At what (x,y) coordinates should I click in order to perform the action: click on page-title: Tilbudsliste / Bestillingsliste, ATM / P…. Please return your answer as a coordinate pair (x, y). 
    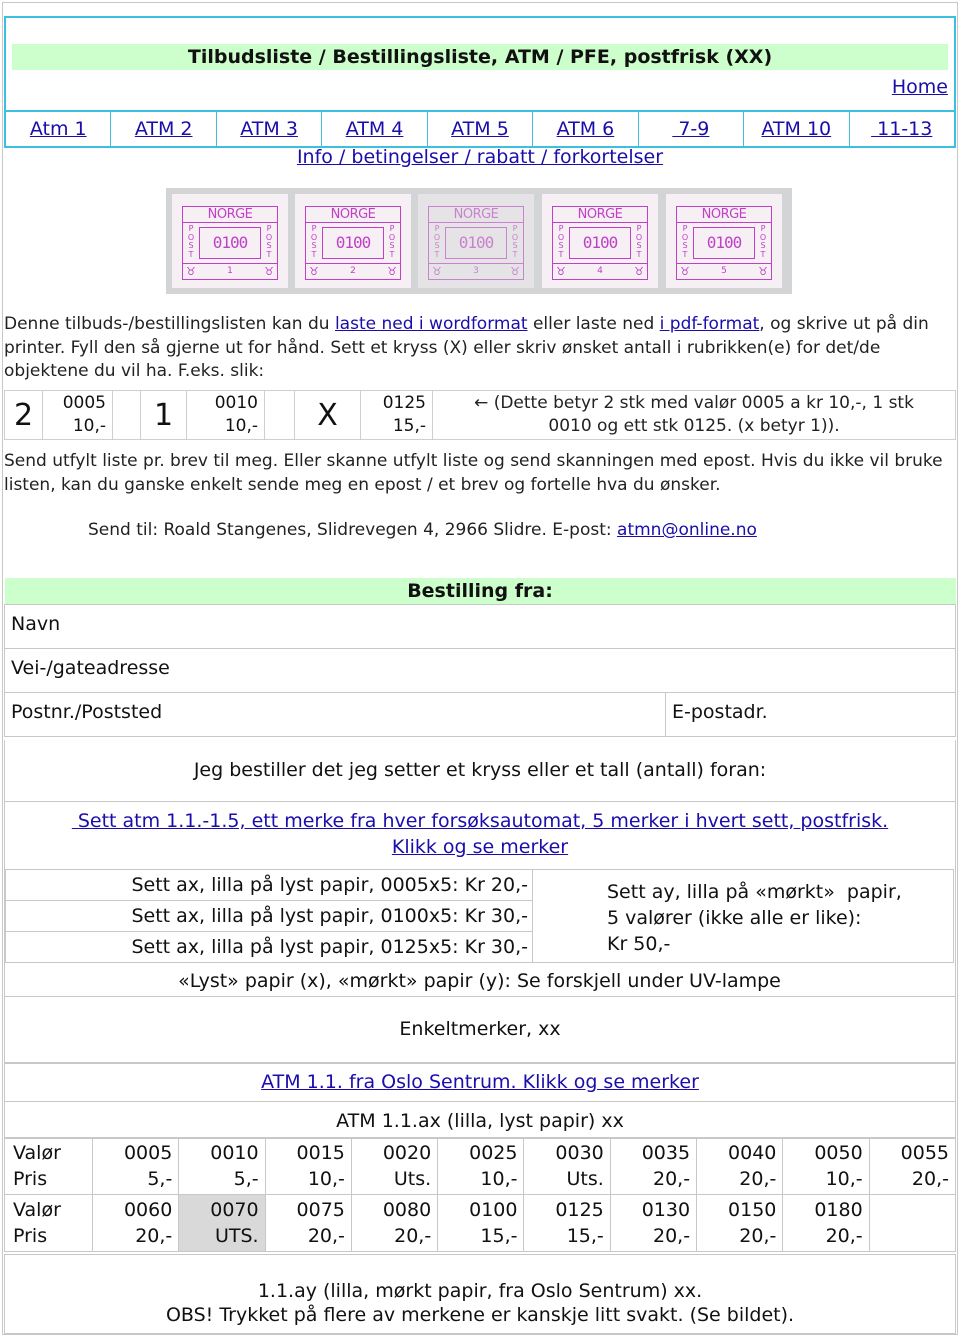
    Looking at the image, I should click on (480, 57).